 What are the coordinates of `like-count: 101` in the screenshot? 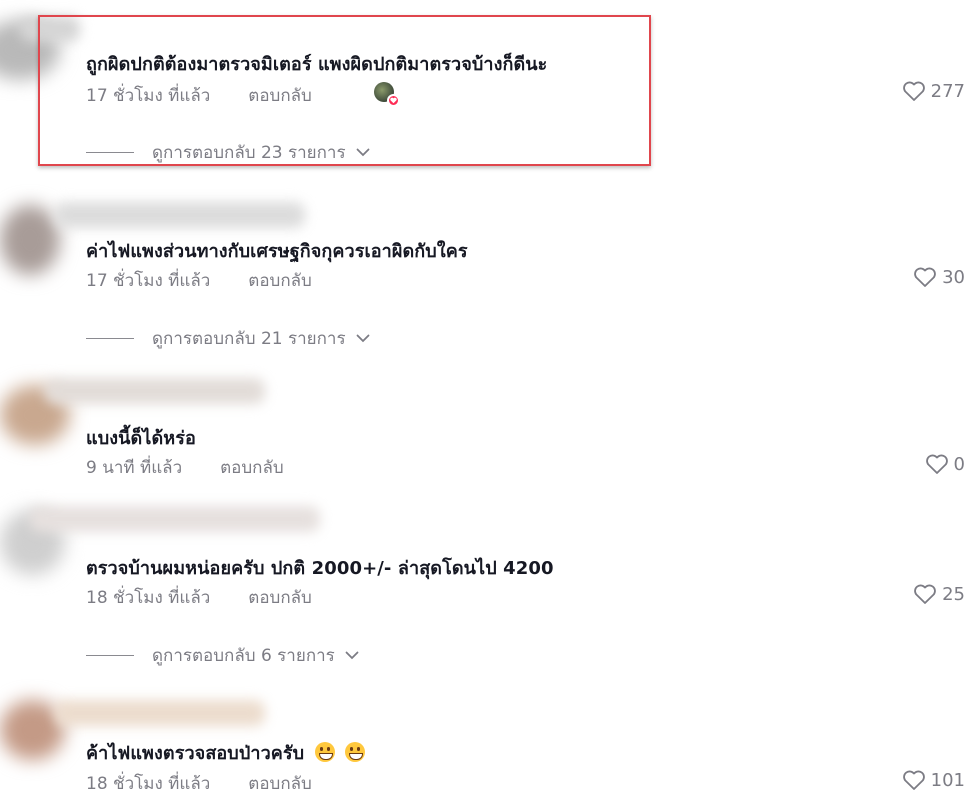 It's located at (947, 780).